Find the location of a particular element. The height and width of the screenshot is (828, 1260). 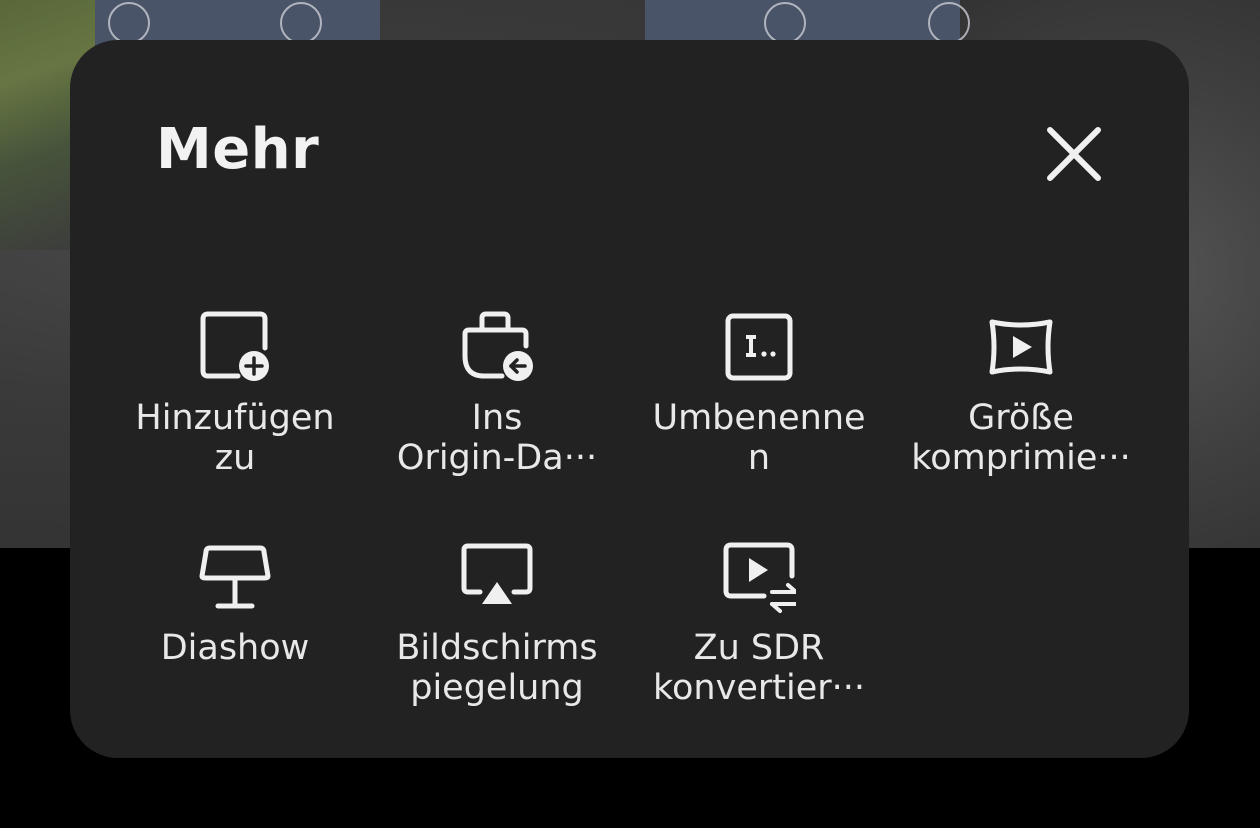

action-screen-mirroring: Bildschirms piegelung is located at coordinates (497, 624).